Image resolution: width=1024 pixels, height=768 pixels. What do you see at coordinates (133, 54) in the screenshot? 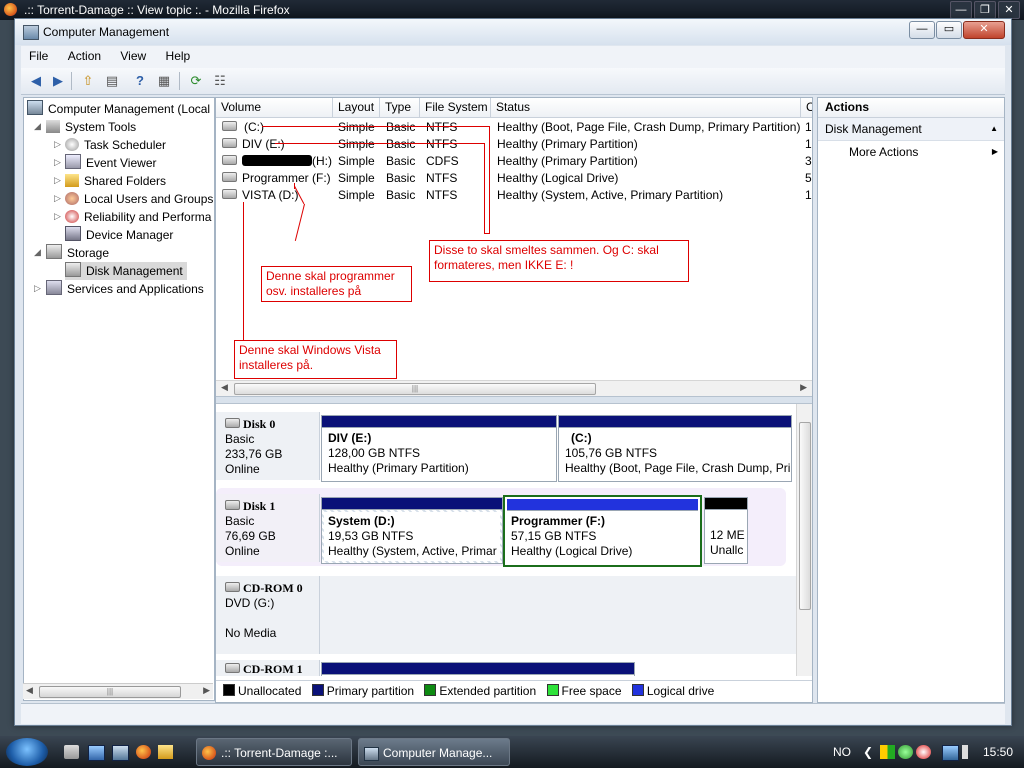
I see `menu-view: View` at bounding box center [133, 54].